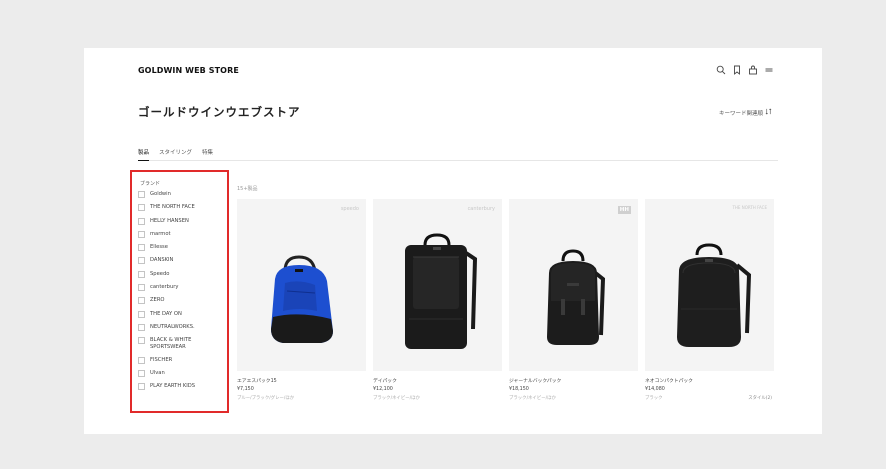 The image size is (886, 469). I want to click on brand-label: Ulvan, so click(157, 372).